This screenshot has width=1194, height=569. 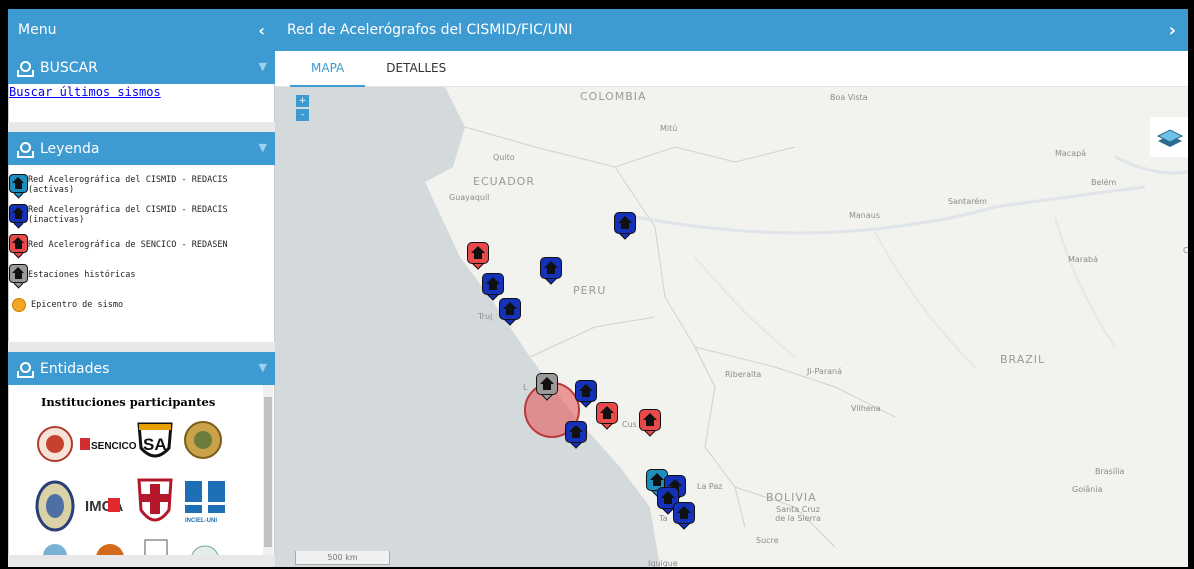 I want to click on map-label-manaus: Manaus, so click(x=865, y=215).